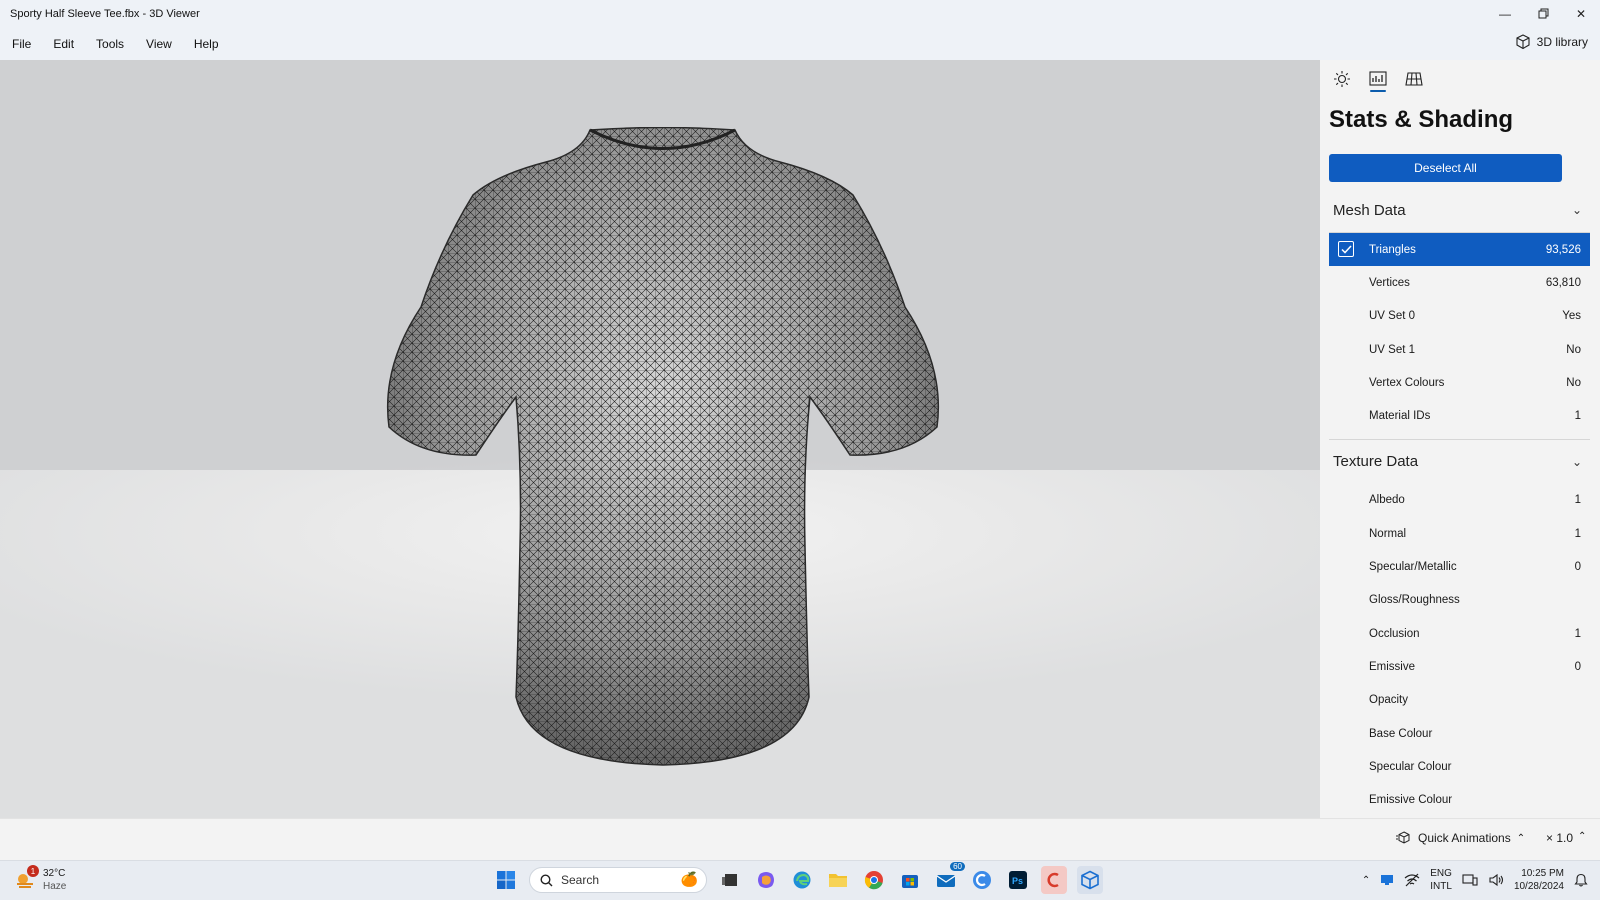 The image size is (1600, 900). Describe the element at coordinates (1459, 733) in the screenshot. I see `texture-row-base-colour: Base Colour` at that location.